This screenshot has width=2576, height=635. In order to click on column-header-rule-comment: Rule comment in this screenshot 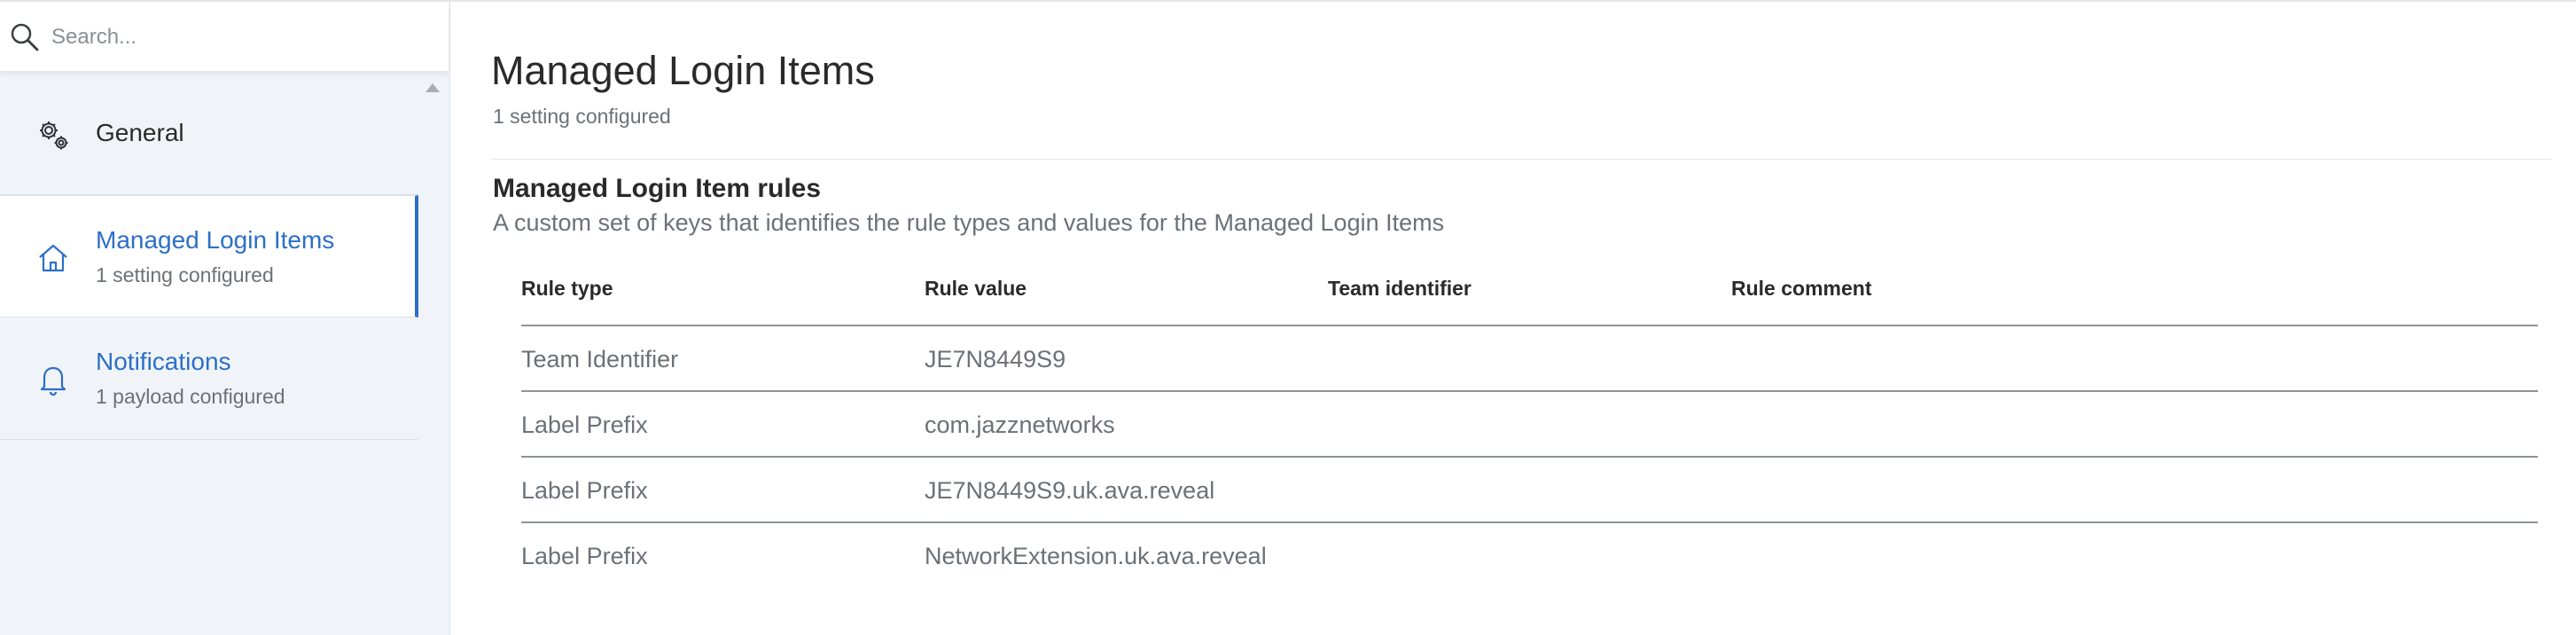, I will do `click(1801, 288)`.